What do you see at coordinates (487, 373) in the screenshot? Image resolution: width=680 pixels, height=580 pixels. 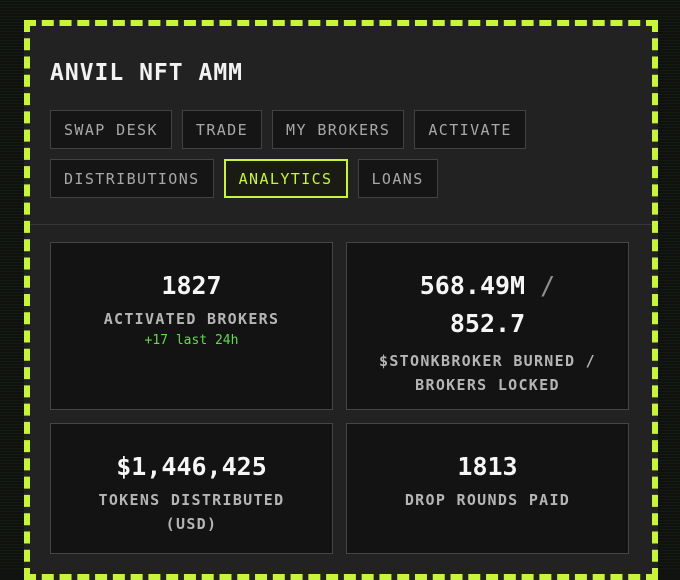 I see `stat-label: $STONKBROKER BURNED / BROKERS LOCKED` at bounding box center [487, 373].